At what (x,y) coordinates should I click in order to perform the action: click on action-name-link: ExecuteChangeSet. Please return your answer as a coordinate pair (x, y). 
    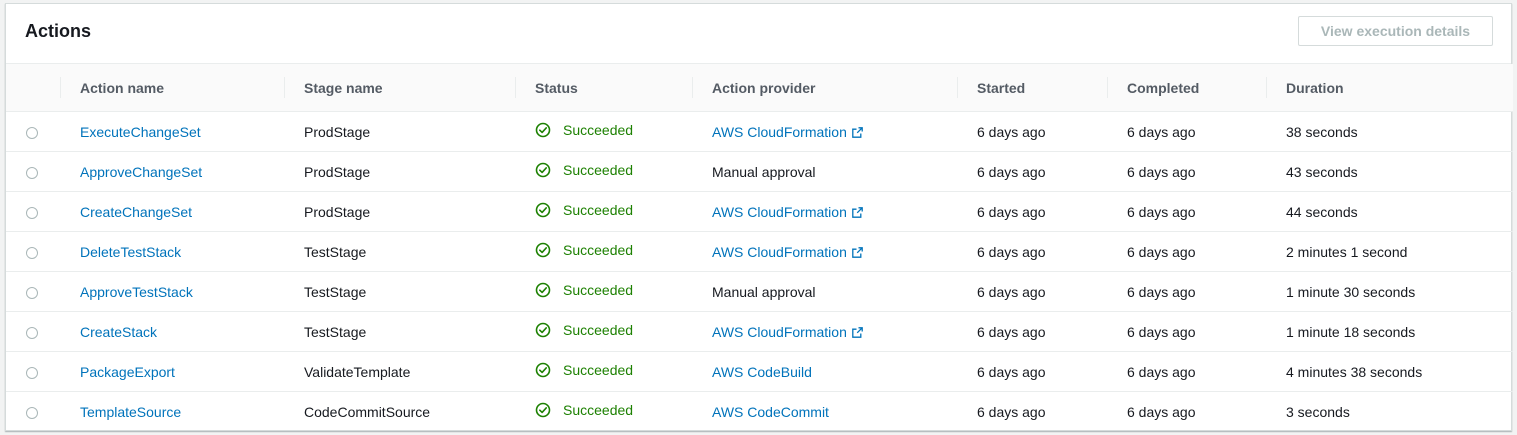
    Looking at the image, I should click on (140, 132).